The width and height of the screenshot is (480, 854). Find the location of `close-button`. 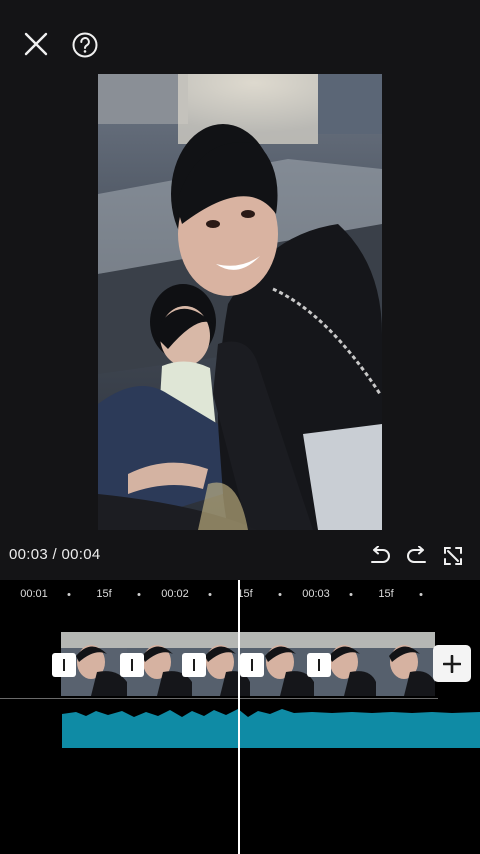

close-button is located at coordinates (36, 44).